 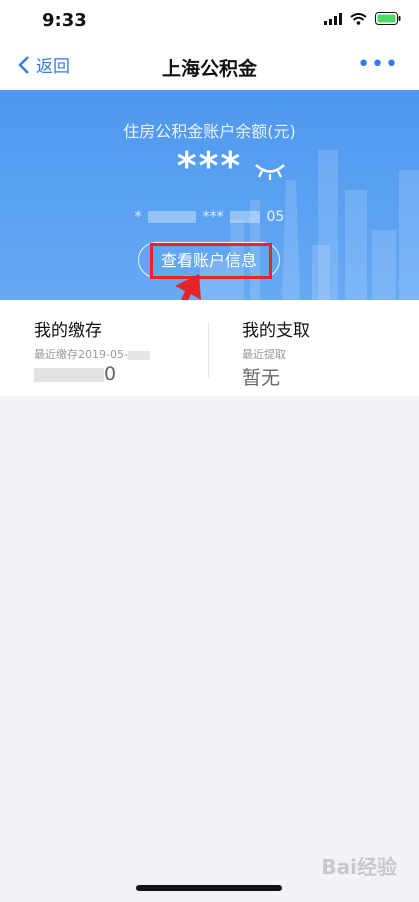 I want to click on summary-cards: 我的缴存 最近缴存2019-05- 0 我的支取 最近提取 暂无, so click(x=209, y=348).